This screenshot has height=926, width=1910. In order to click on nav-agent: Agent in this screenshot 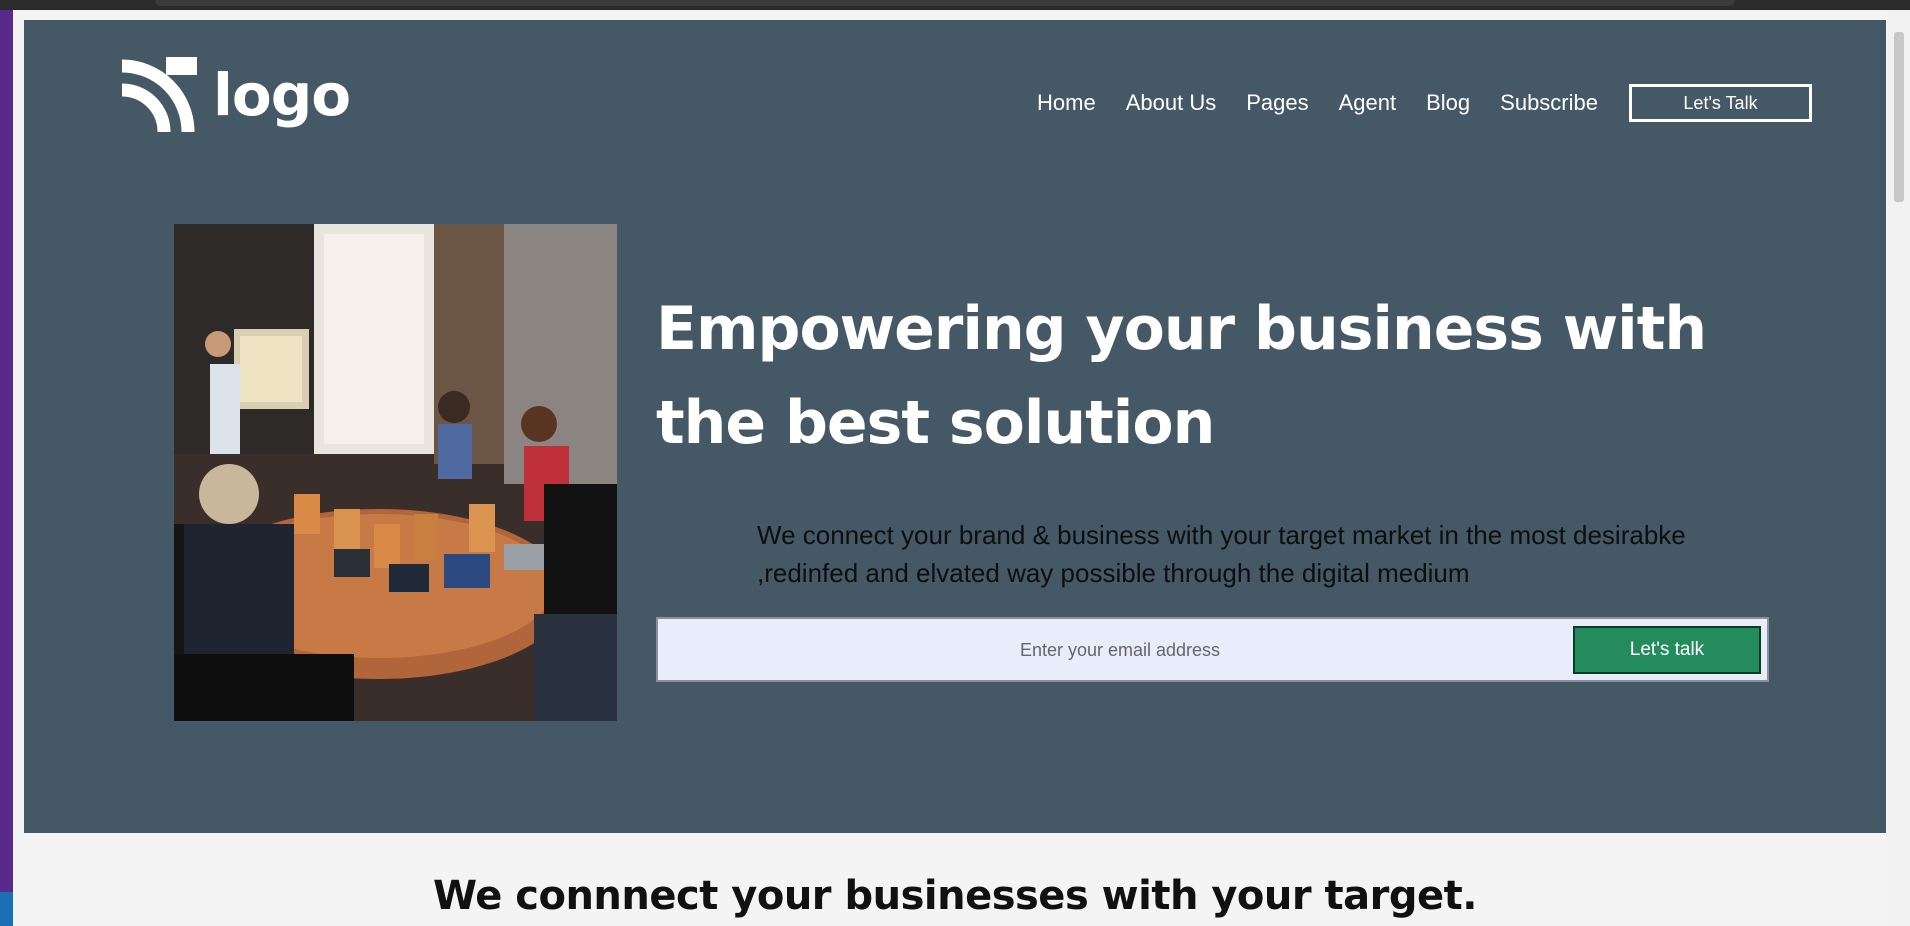, I will do `click(1368, 103)`.